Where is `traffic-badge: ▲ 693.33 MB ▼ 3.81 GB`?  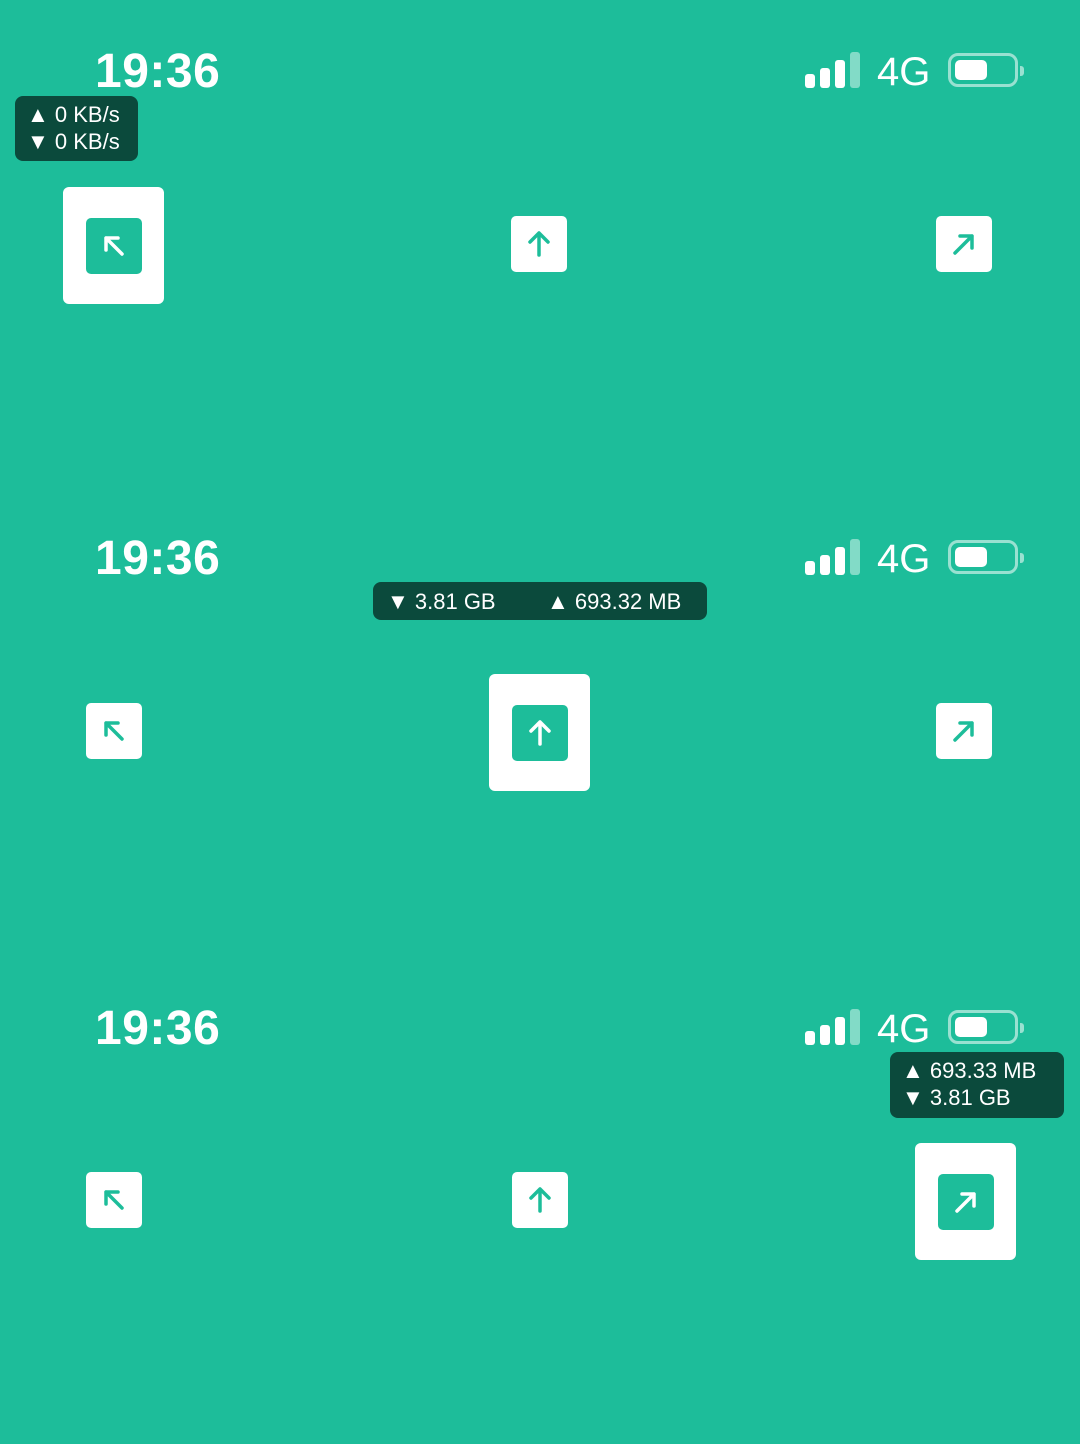
traffic-badge: ▲ 693.33 MB ▼ 3.81 GB is located at coordinates (977, 1085).